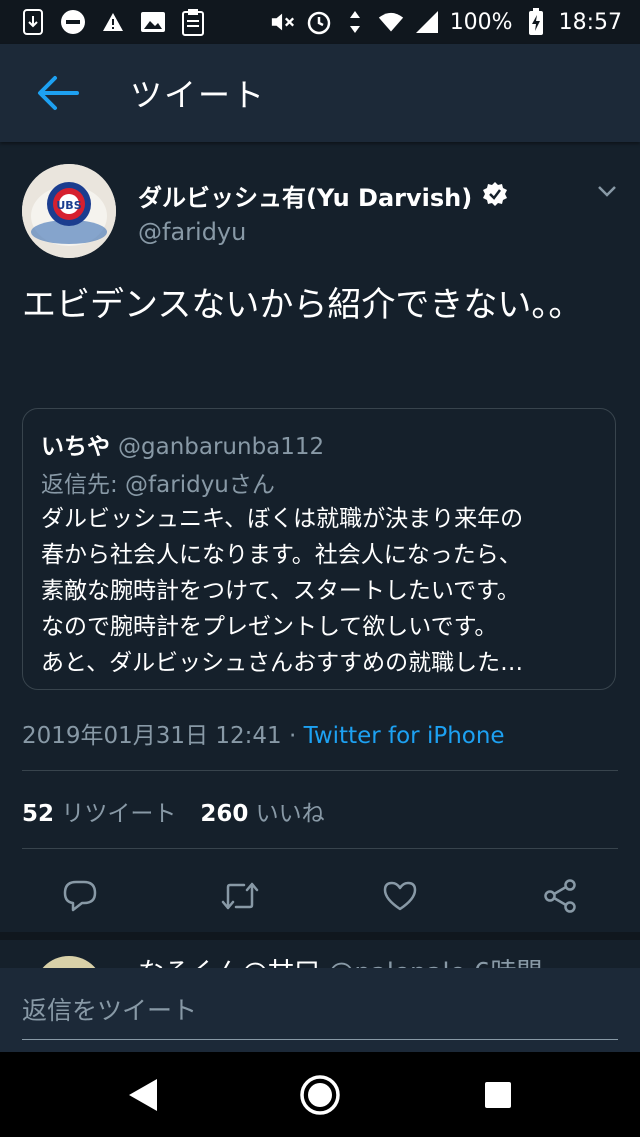 Image resolution: width=640 pixels, height=1137 pixels. I want to click on app-bar: ツイート, so click(320, 93).